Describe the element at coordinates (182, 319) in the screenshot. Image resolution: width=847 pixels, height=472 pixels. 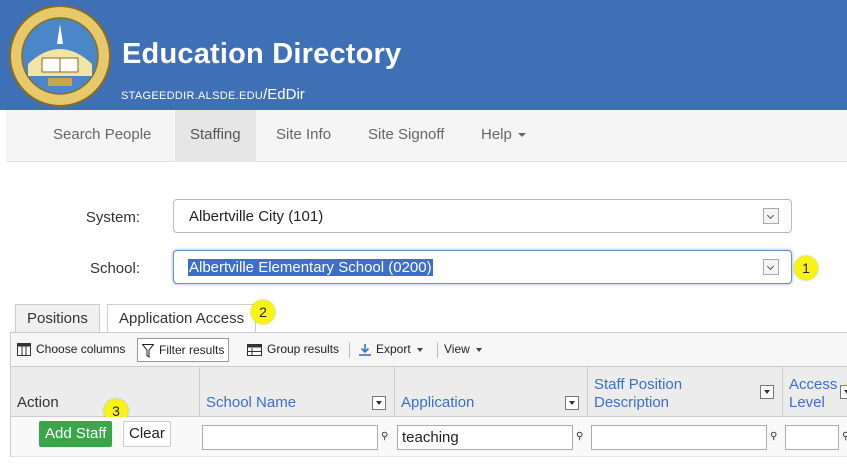
I see `tab-application-access: Application Access` at that location.